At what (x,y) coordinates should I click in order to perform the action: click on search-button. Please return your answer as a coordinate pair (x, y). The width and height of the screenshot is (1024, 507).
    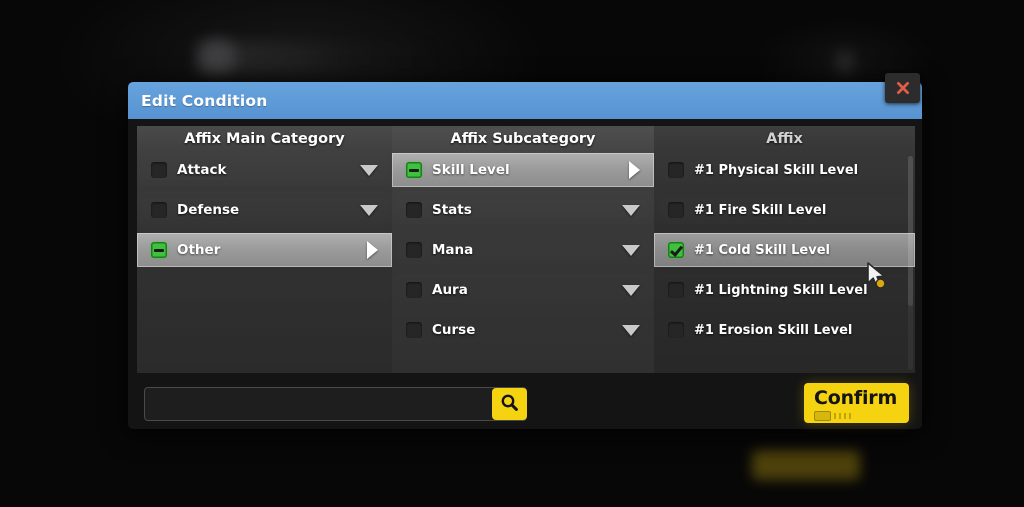
    Looking at the image, I should click on (509, 404).